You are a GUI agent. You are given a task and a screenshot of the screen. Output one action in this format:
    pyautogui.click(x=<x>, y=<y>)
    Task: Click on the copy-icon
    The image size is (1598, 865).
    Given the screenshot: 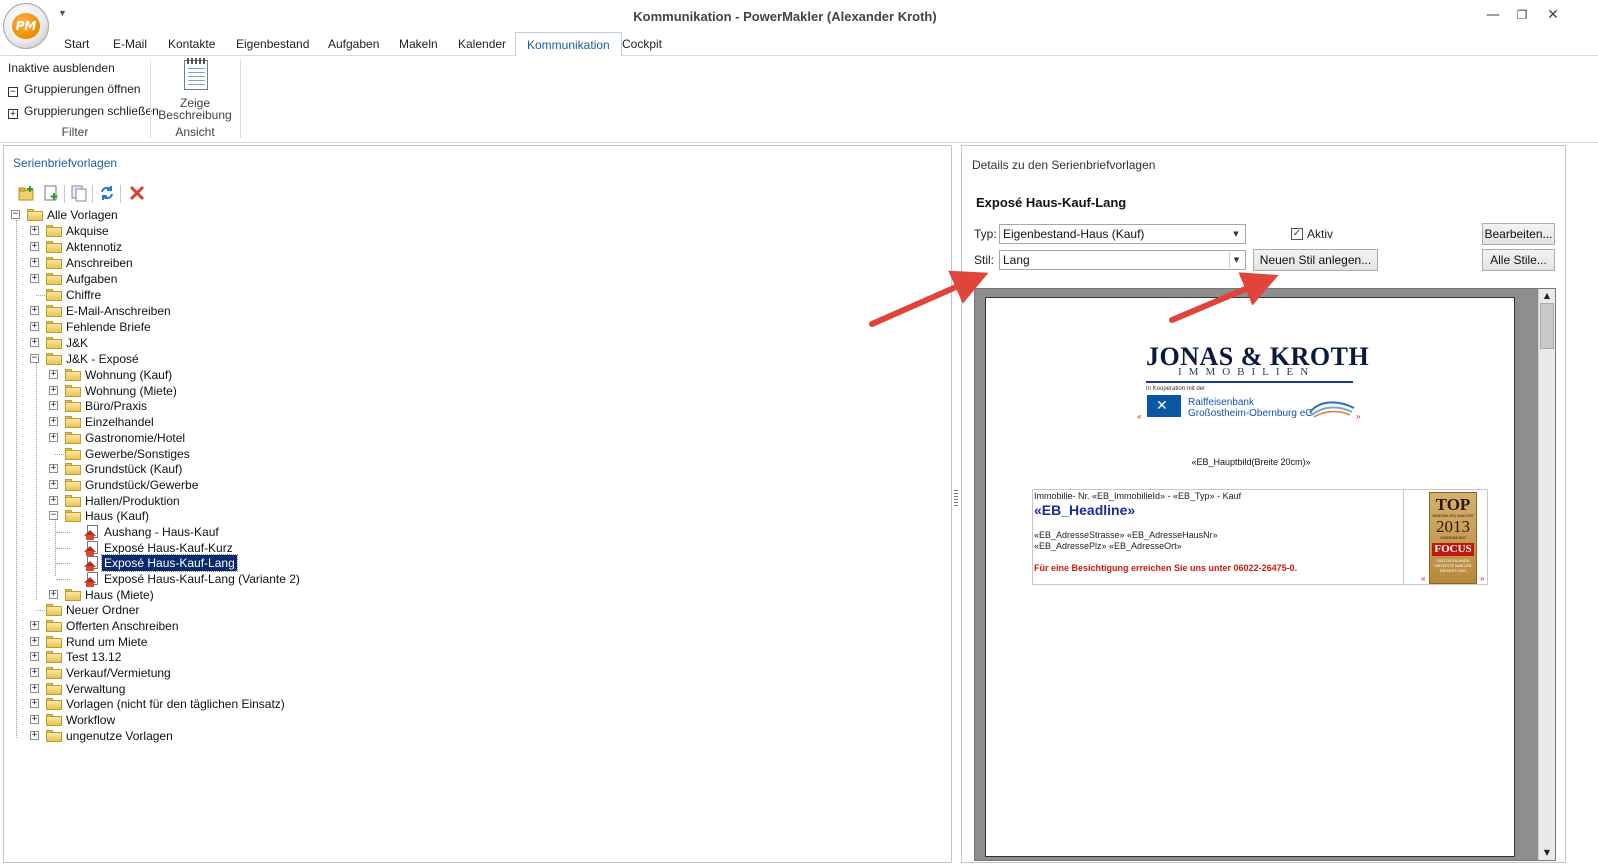 What is the action you would take?
    pyautogui.click(x=79, y=193)
    